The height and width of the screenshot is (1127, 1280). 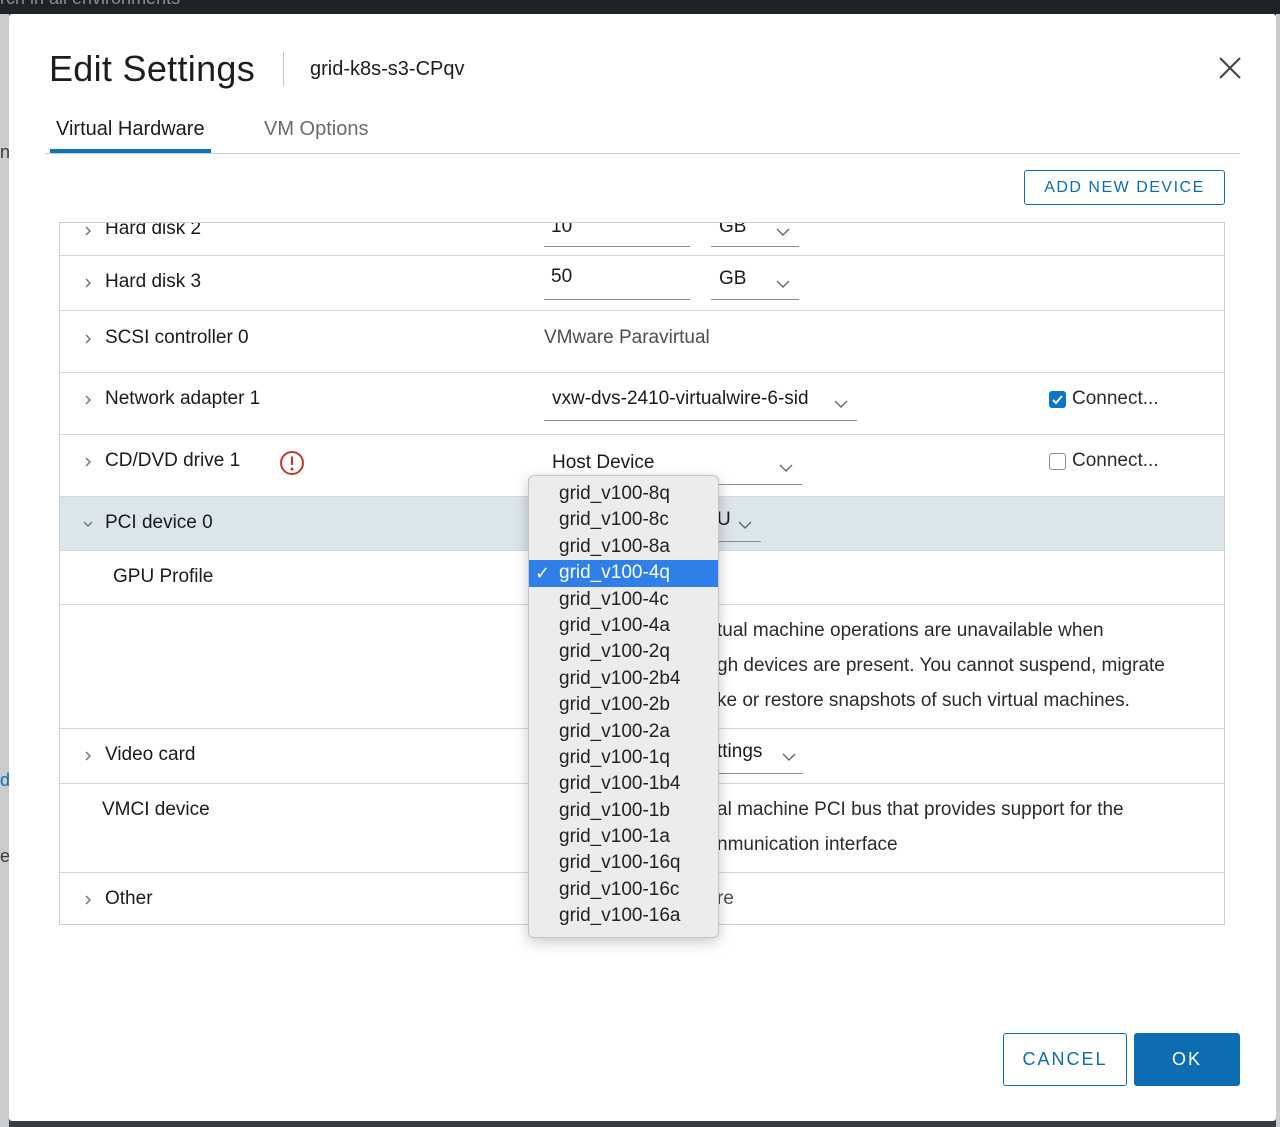 I want to click on network-adapter-value: vxw-dvs-2410-virtualwire-6-sid, so click(x=680, y=398).